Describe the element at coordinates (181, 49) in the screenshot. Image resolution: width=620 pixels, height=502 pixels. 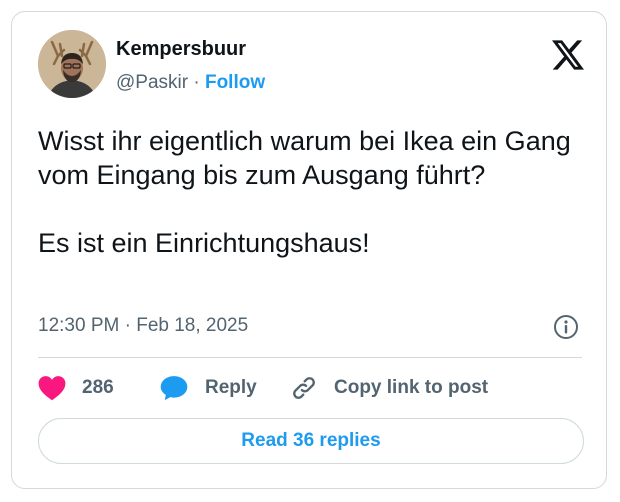
I see `author-name: Kempersbuur` at that location.